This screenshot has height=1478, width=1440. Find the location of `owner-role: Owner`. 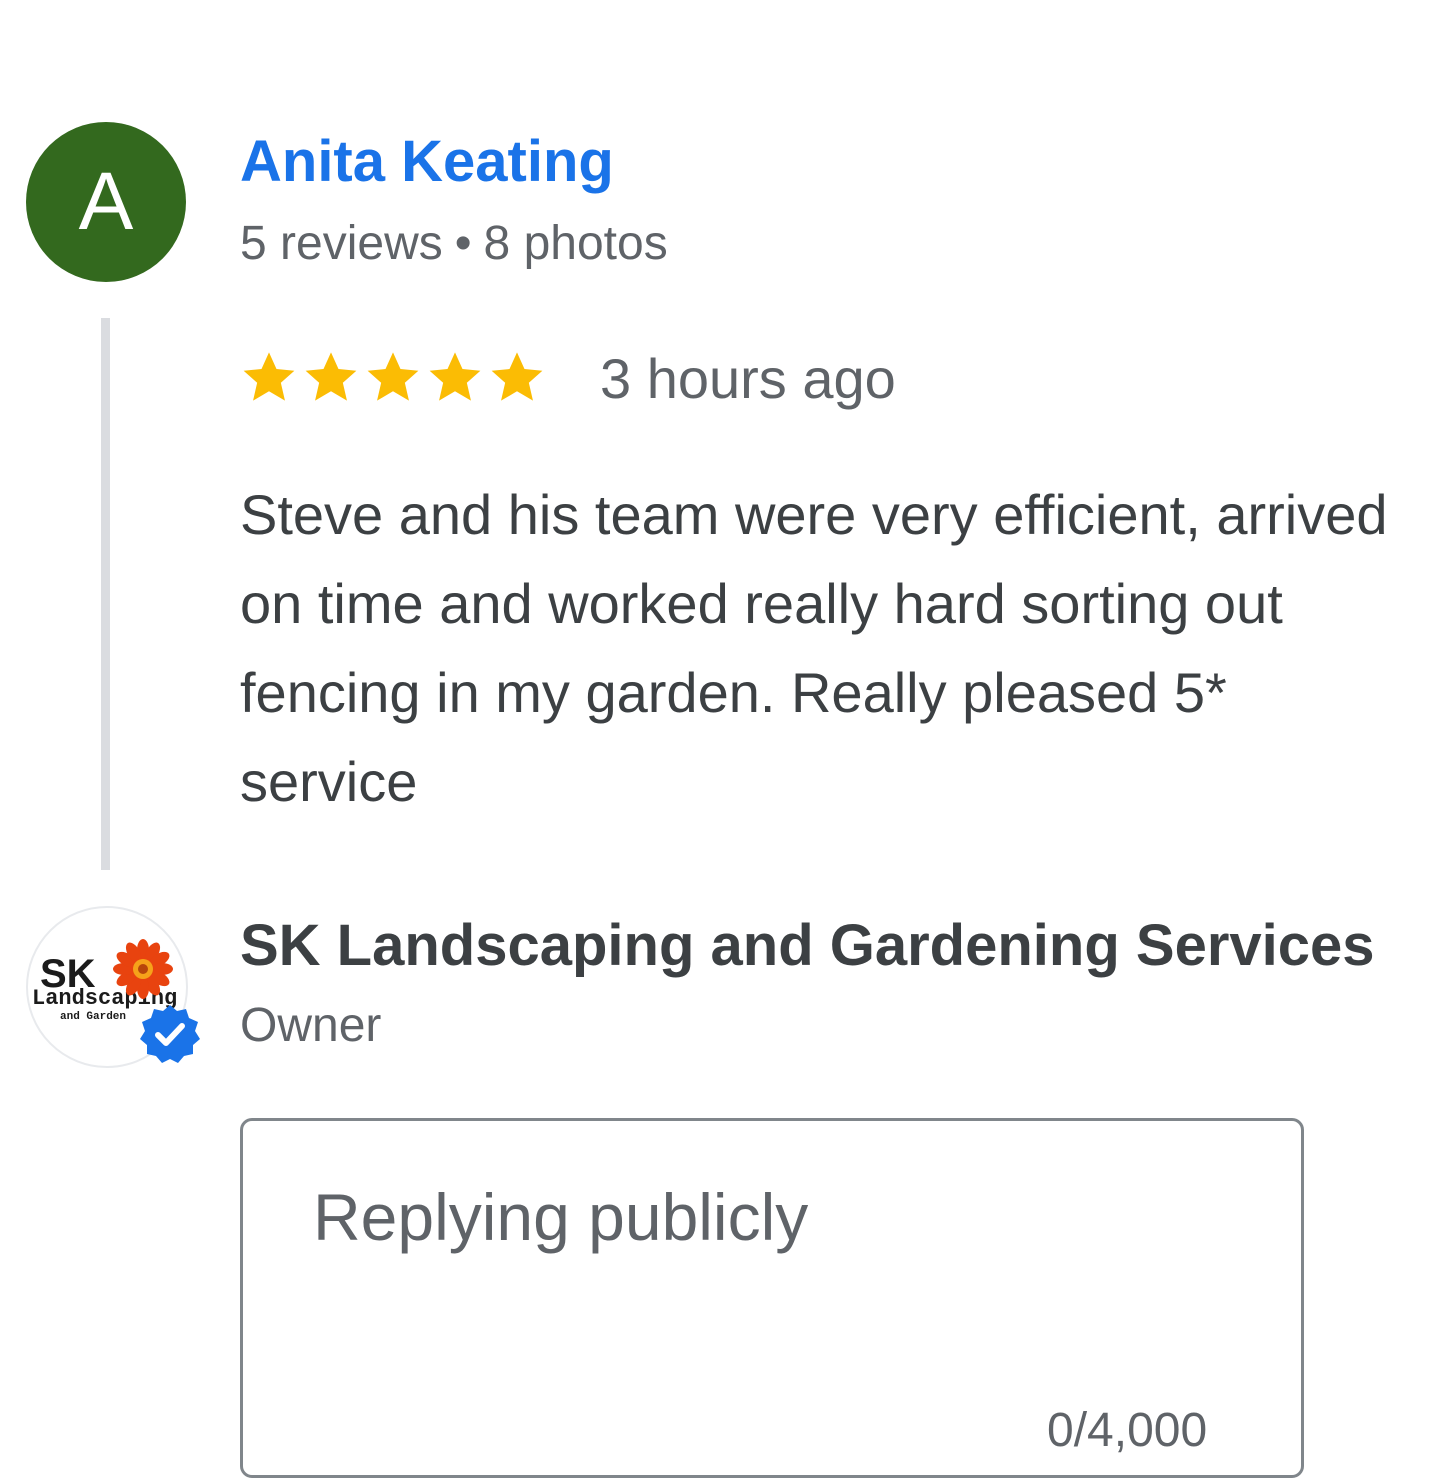

owner-role: Owner is located at coordinates (311, 1025).